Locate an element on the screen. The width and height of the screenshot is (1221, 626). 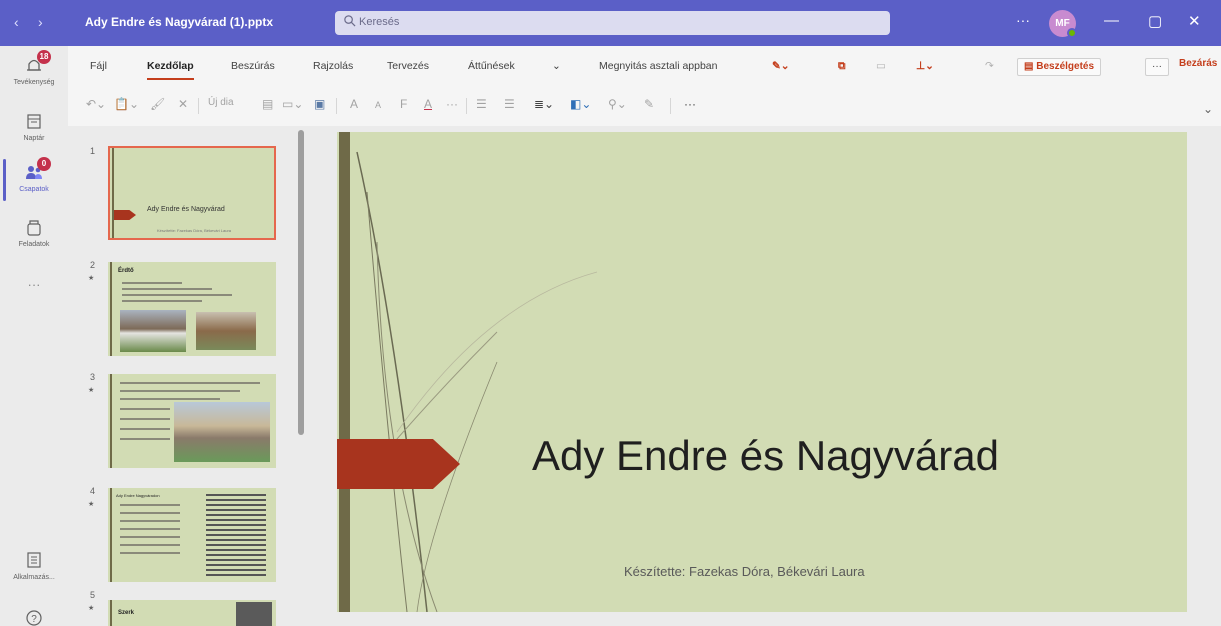
more-icon: ··· is located at coordinates (34, 284).